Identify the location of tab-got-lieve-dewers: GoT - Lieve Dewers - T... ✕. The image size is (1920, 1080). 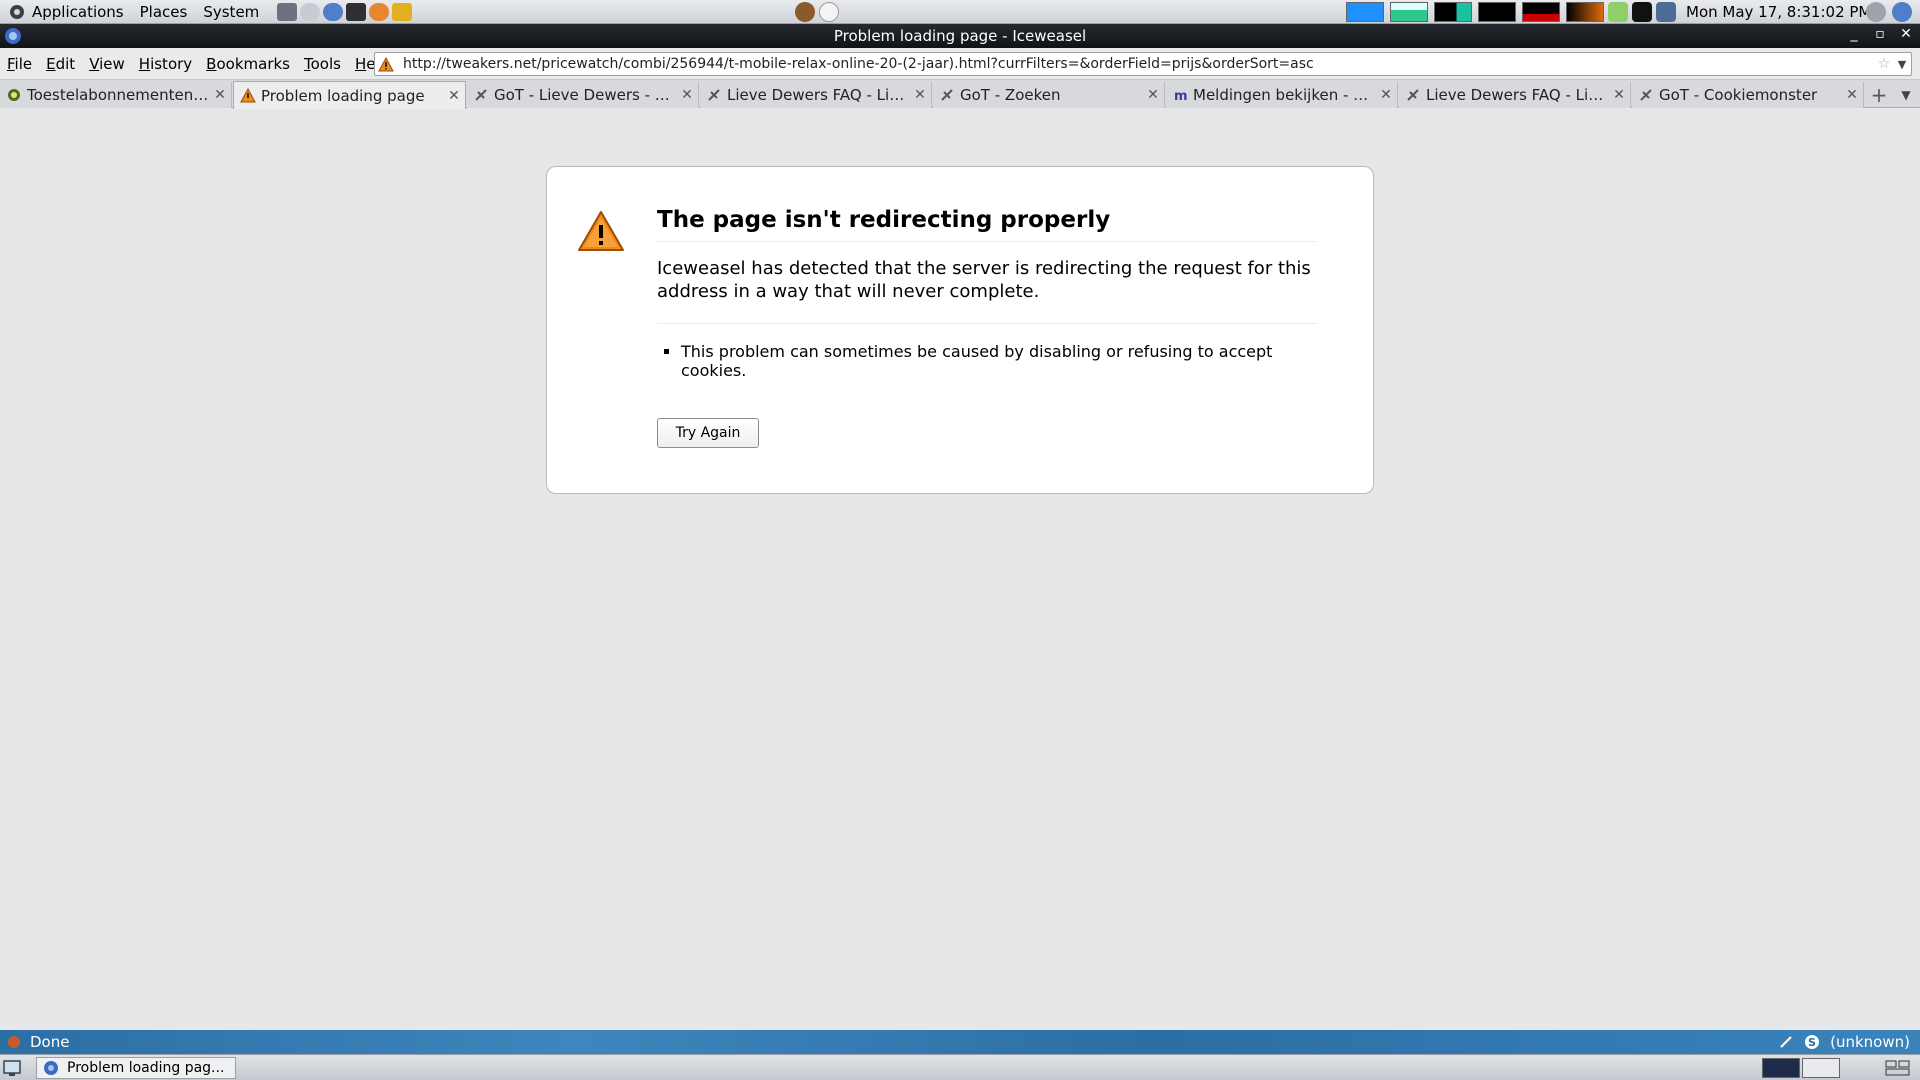
(583, 95).